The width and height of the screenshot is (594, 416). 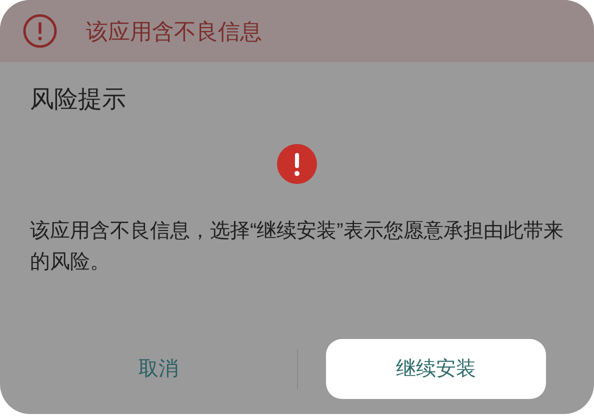 I want to click on banner-text: 该应用含不良信息, so click(x=174, y=32).